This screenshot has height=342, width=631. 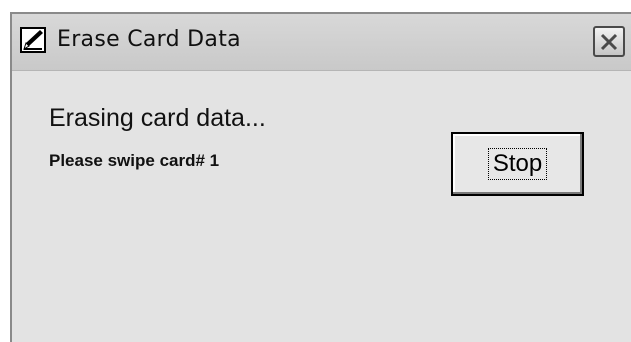 What do you see at coordinates (149, 39) in the screenshot?
I see `window-title: Erase Card Data` at bounding box center [149, 39].